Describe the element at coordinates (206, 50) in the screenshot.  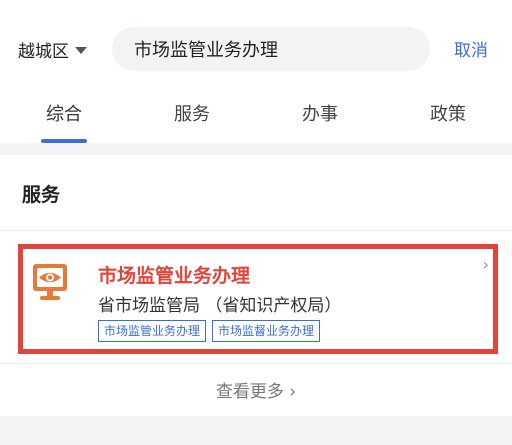
I see `search-query: 市场监管业务办理` at that location.